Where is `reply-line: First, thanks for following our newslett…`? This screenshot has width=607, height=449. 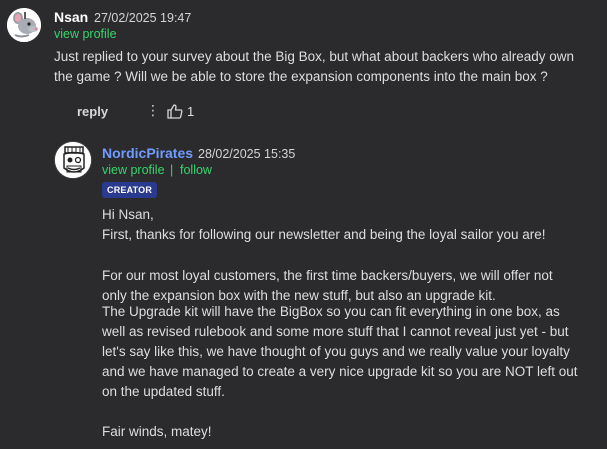 reply-line: First, thanks for following our newslett… is located at coordinates (324, 234).